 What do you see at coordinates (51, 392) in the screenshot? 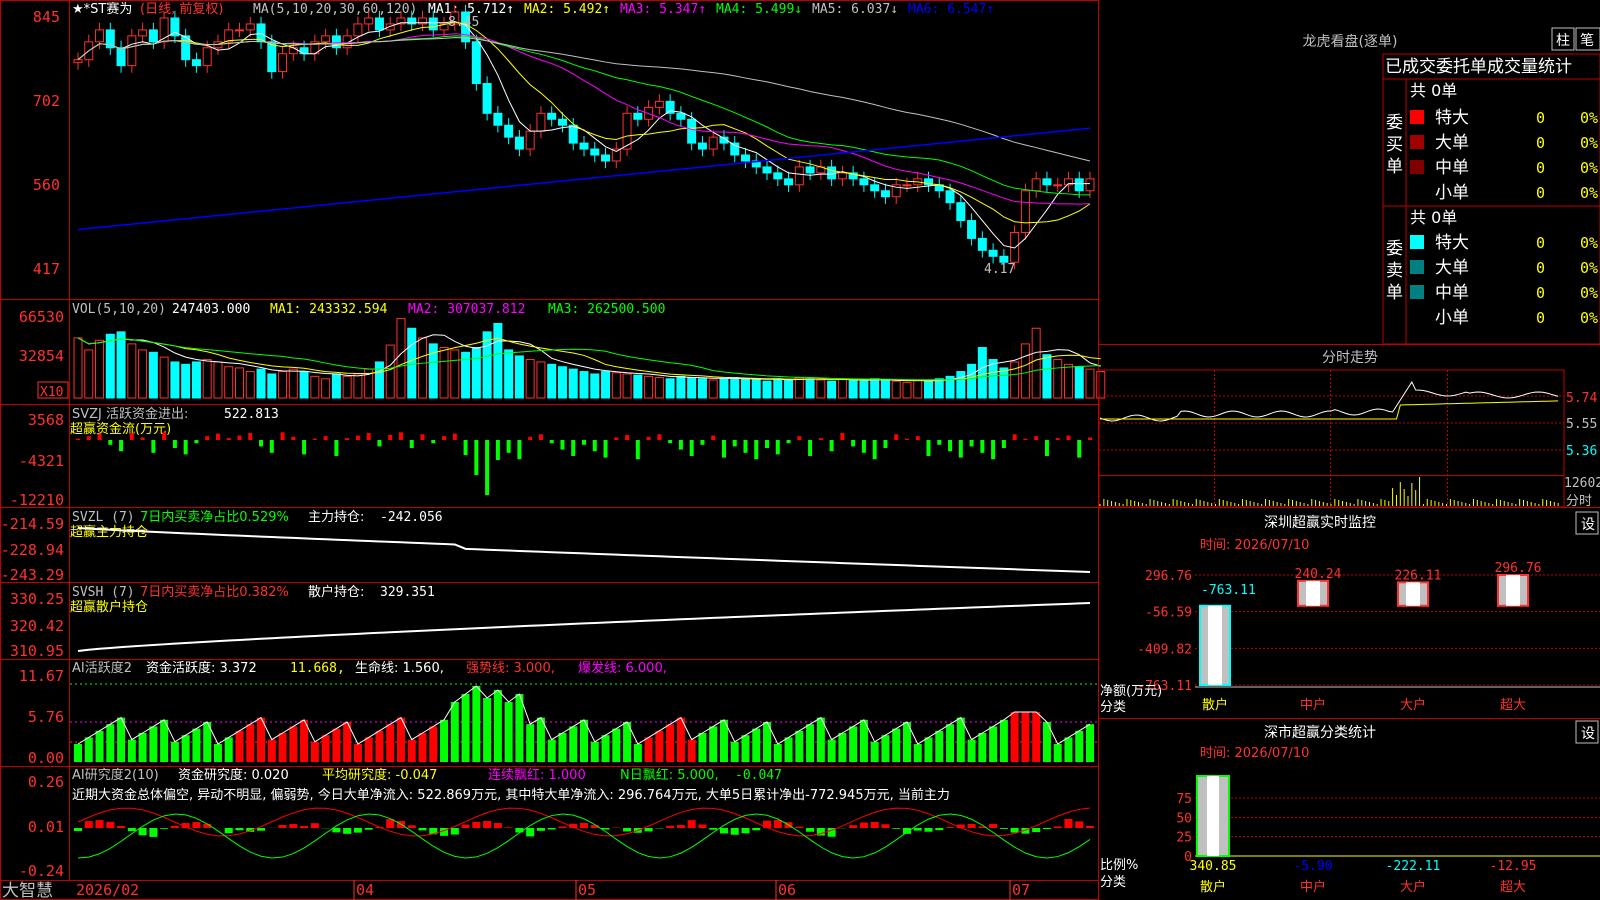
I see `vol-unit: X10` at bounding box center [51, 392].